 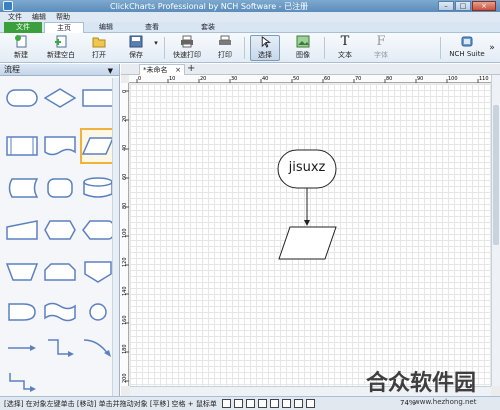 I want to click on cursor-icon, so click(x=266, y=42).